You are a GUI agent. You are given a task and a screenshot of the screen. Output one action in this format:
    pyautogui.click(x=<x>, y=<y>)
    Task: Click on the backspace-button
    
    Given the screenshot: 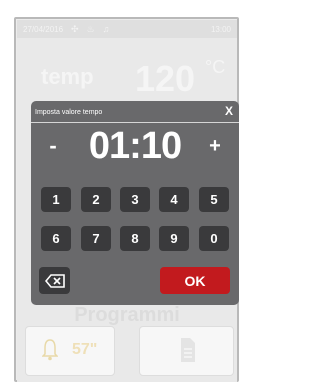 What is the action you would take?
    pyautogui.click(x=54, y=280)
    